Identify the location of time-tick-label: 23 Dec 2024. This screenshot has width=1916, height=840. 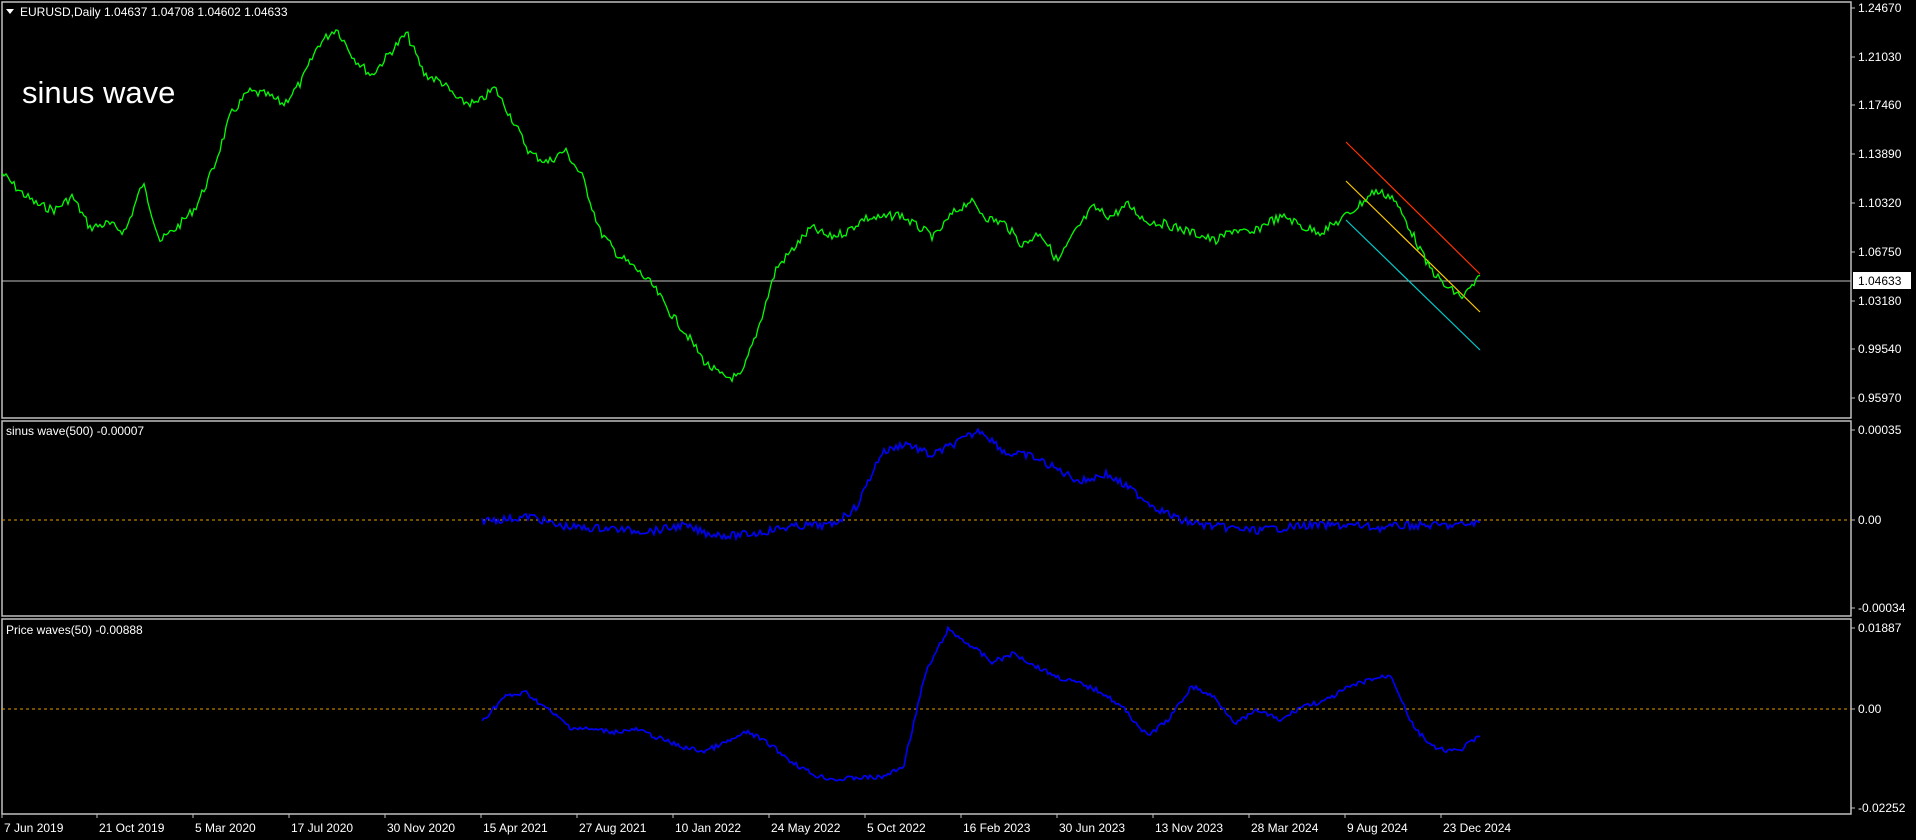
(1477, 828).